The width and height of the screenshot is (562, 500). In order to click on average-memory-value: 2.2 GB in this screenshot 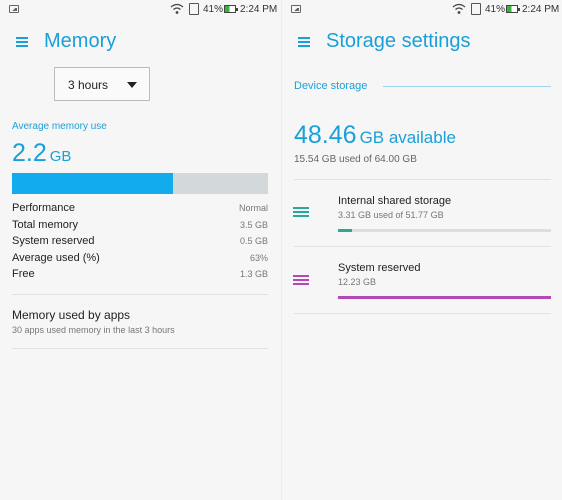, I will do `click(41, 153)`.